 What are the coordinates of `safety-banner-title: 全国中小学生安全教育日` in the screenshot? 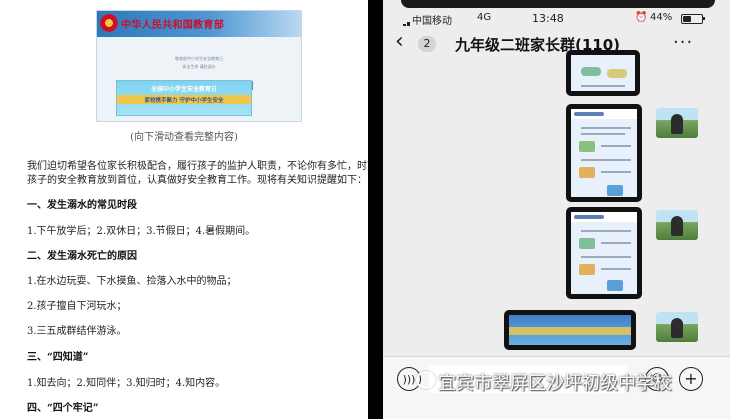 It's located at (183, 89).